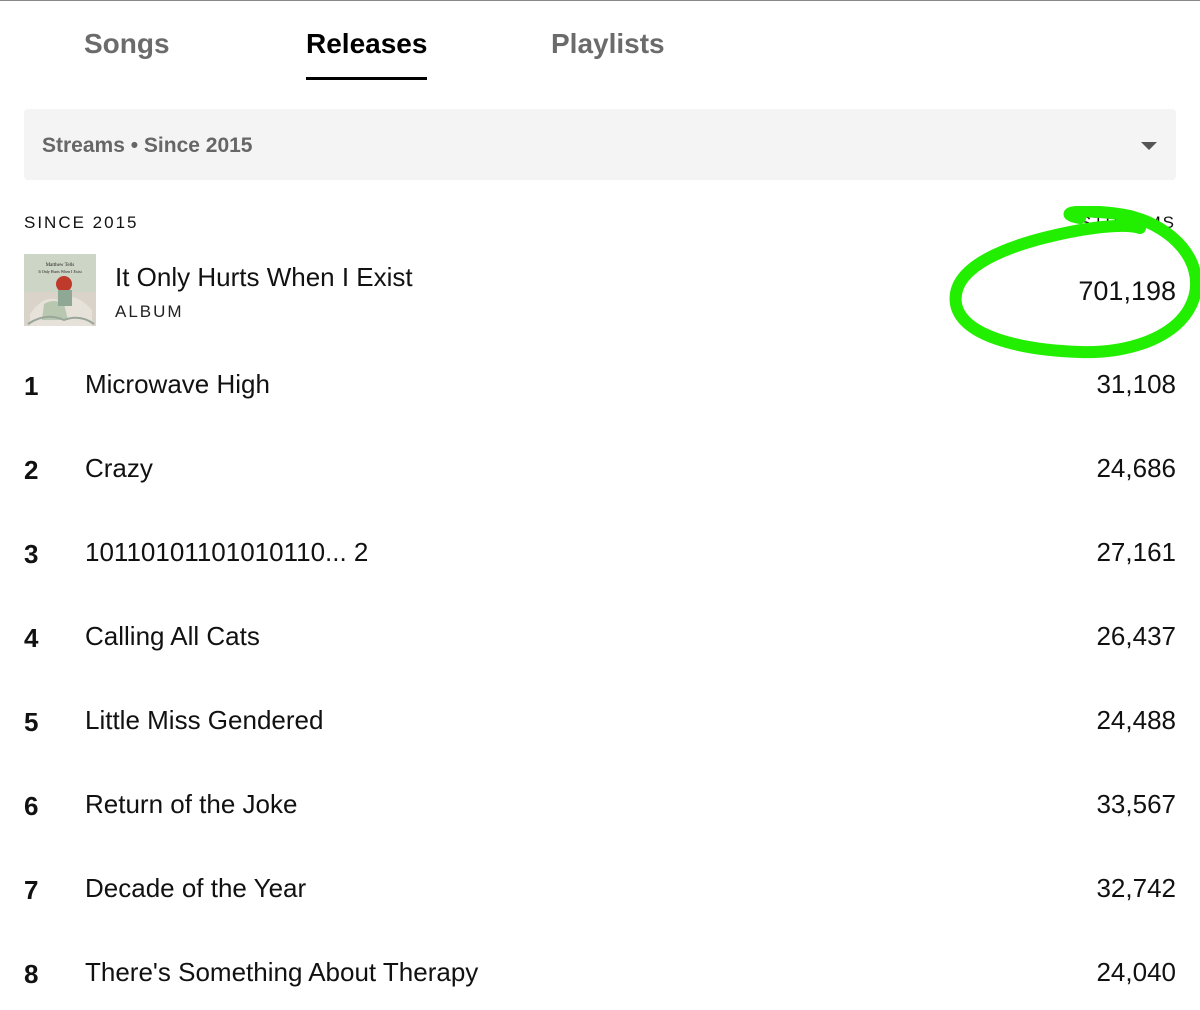  What do you see at coordinates (600, 805) in the screenshot?
I see `track-row: 6 Return of the Joke 33,567` at bounding box center [600, 805].